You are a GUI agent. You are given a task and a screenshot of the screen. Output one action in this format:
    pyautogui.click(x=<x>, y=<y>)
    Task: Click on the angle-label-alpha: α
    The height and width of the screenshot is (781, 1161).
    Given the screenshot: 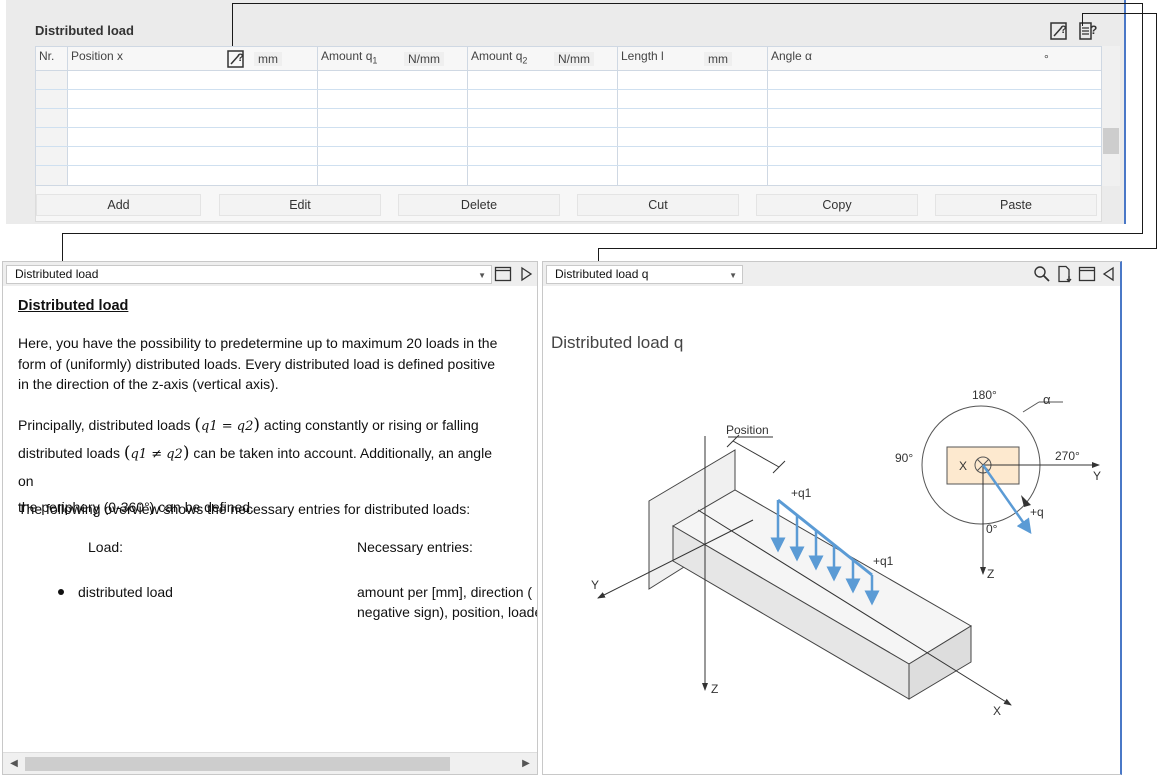 What is the action you would take?
    pyautogui.click(x=1047, y=399)
    